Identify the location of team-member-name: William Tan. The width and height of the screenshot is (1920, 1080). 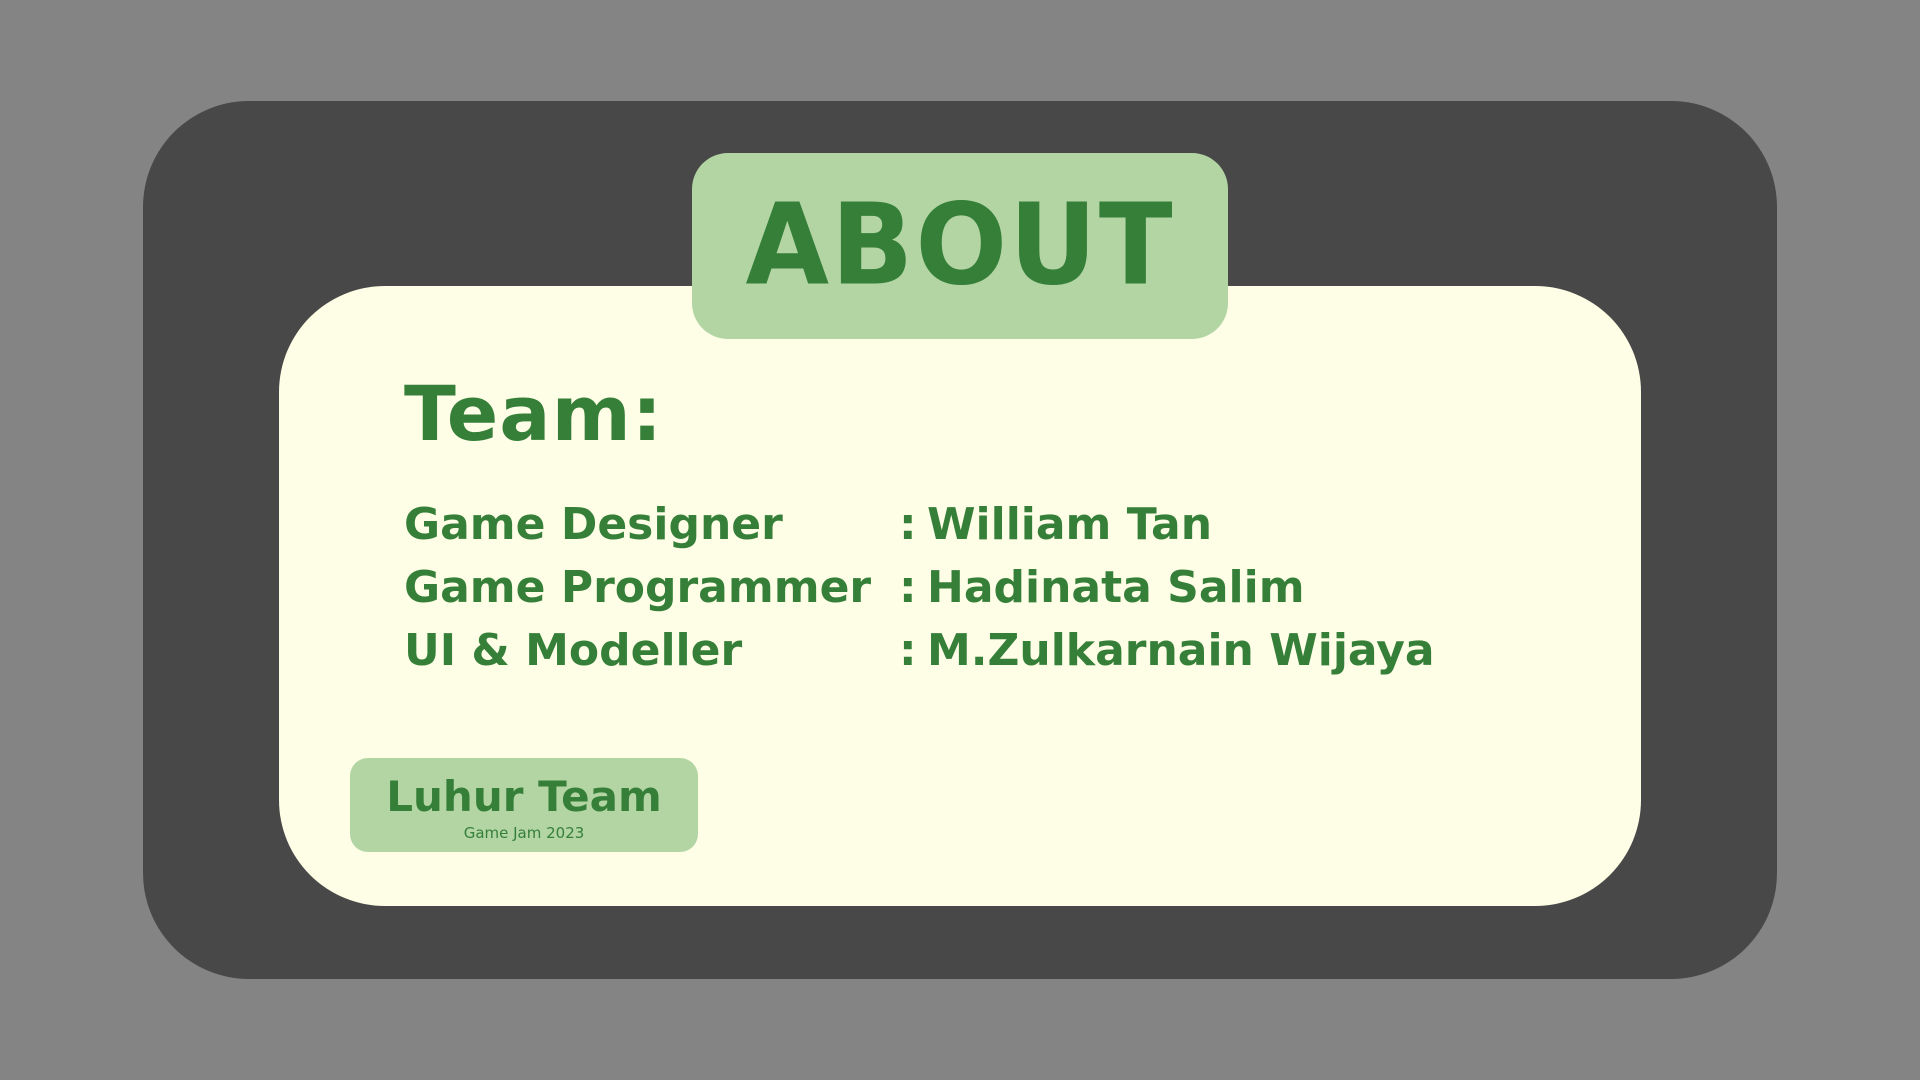
(1070, 524).